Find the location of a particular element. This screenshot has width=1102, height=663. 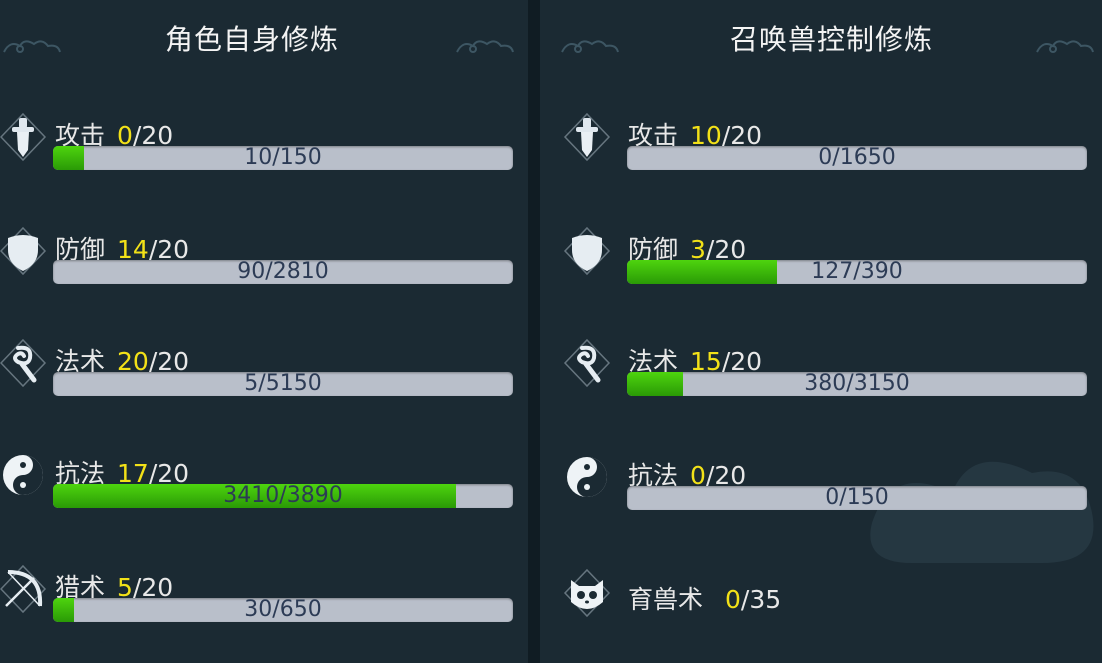

progress-text: 90/2810 is located at coordinates (283, 272).